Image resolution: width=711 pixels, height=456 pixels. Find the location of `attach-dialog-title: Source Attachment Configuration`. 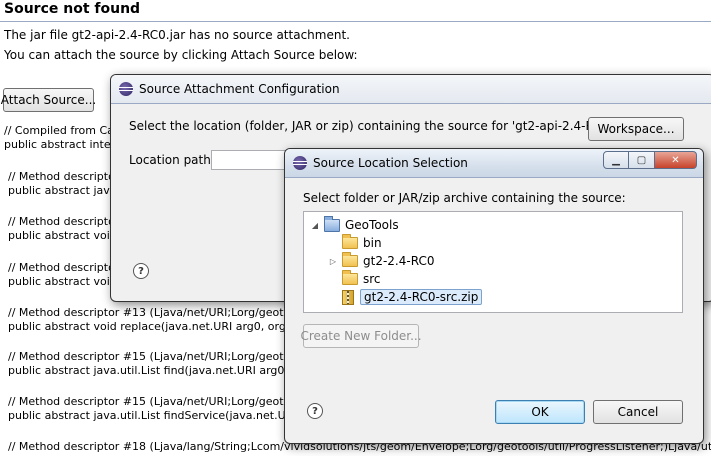

attach-dialog-title: Source Attachment Configuration is located at coordinates (239, 89).